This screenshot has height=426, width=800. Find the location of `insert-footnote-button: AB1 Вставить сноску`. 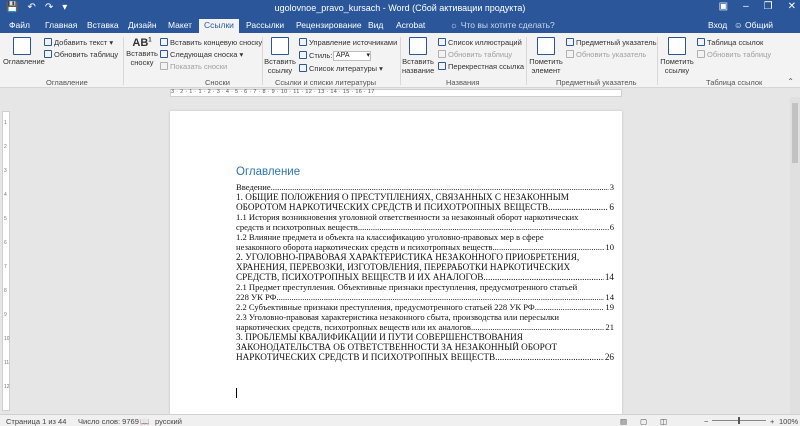

insert-footnote-button: AB1 Вставить сноску is located at coordinates (142, 52).